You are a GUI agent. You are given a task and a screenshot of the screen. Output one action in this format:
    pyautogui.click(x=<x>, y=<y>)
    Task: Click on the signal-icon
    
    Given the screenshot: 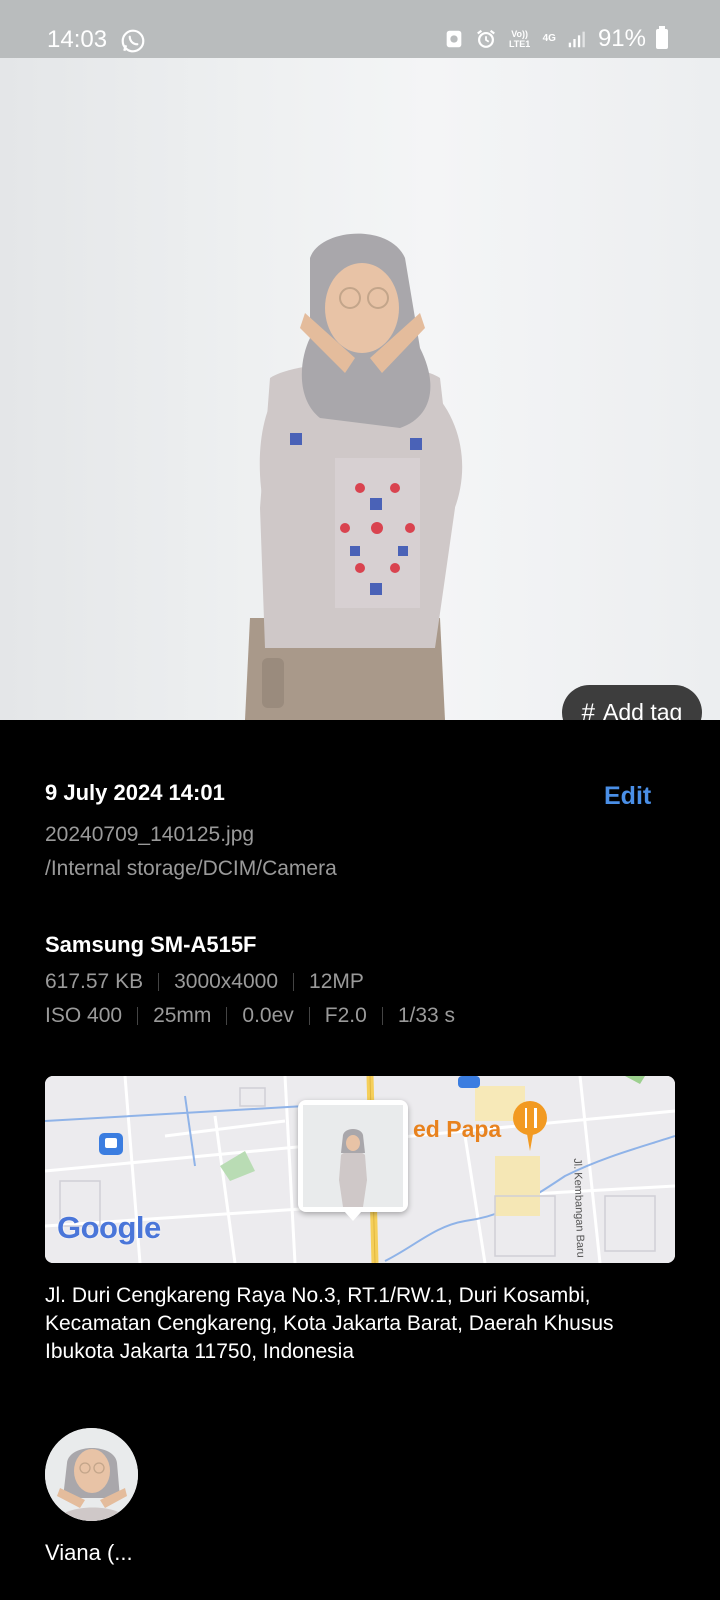 What is the action you would take?
    pyautogui.click(x=576, y=39)
    